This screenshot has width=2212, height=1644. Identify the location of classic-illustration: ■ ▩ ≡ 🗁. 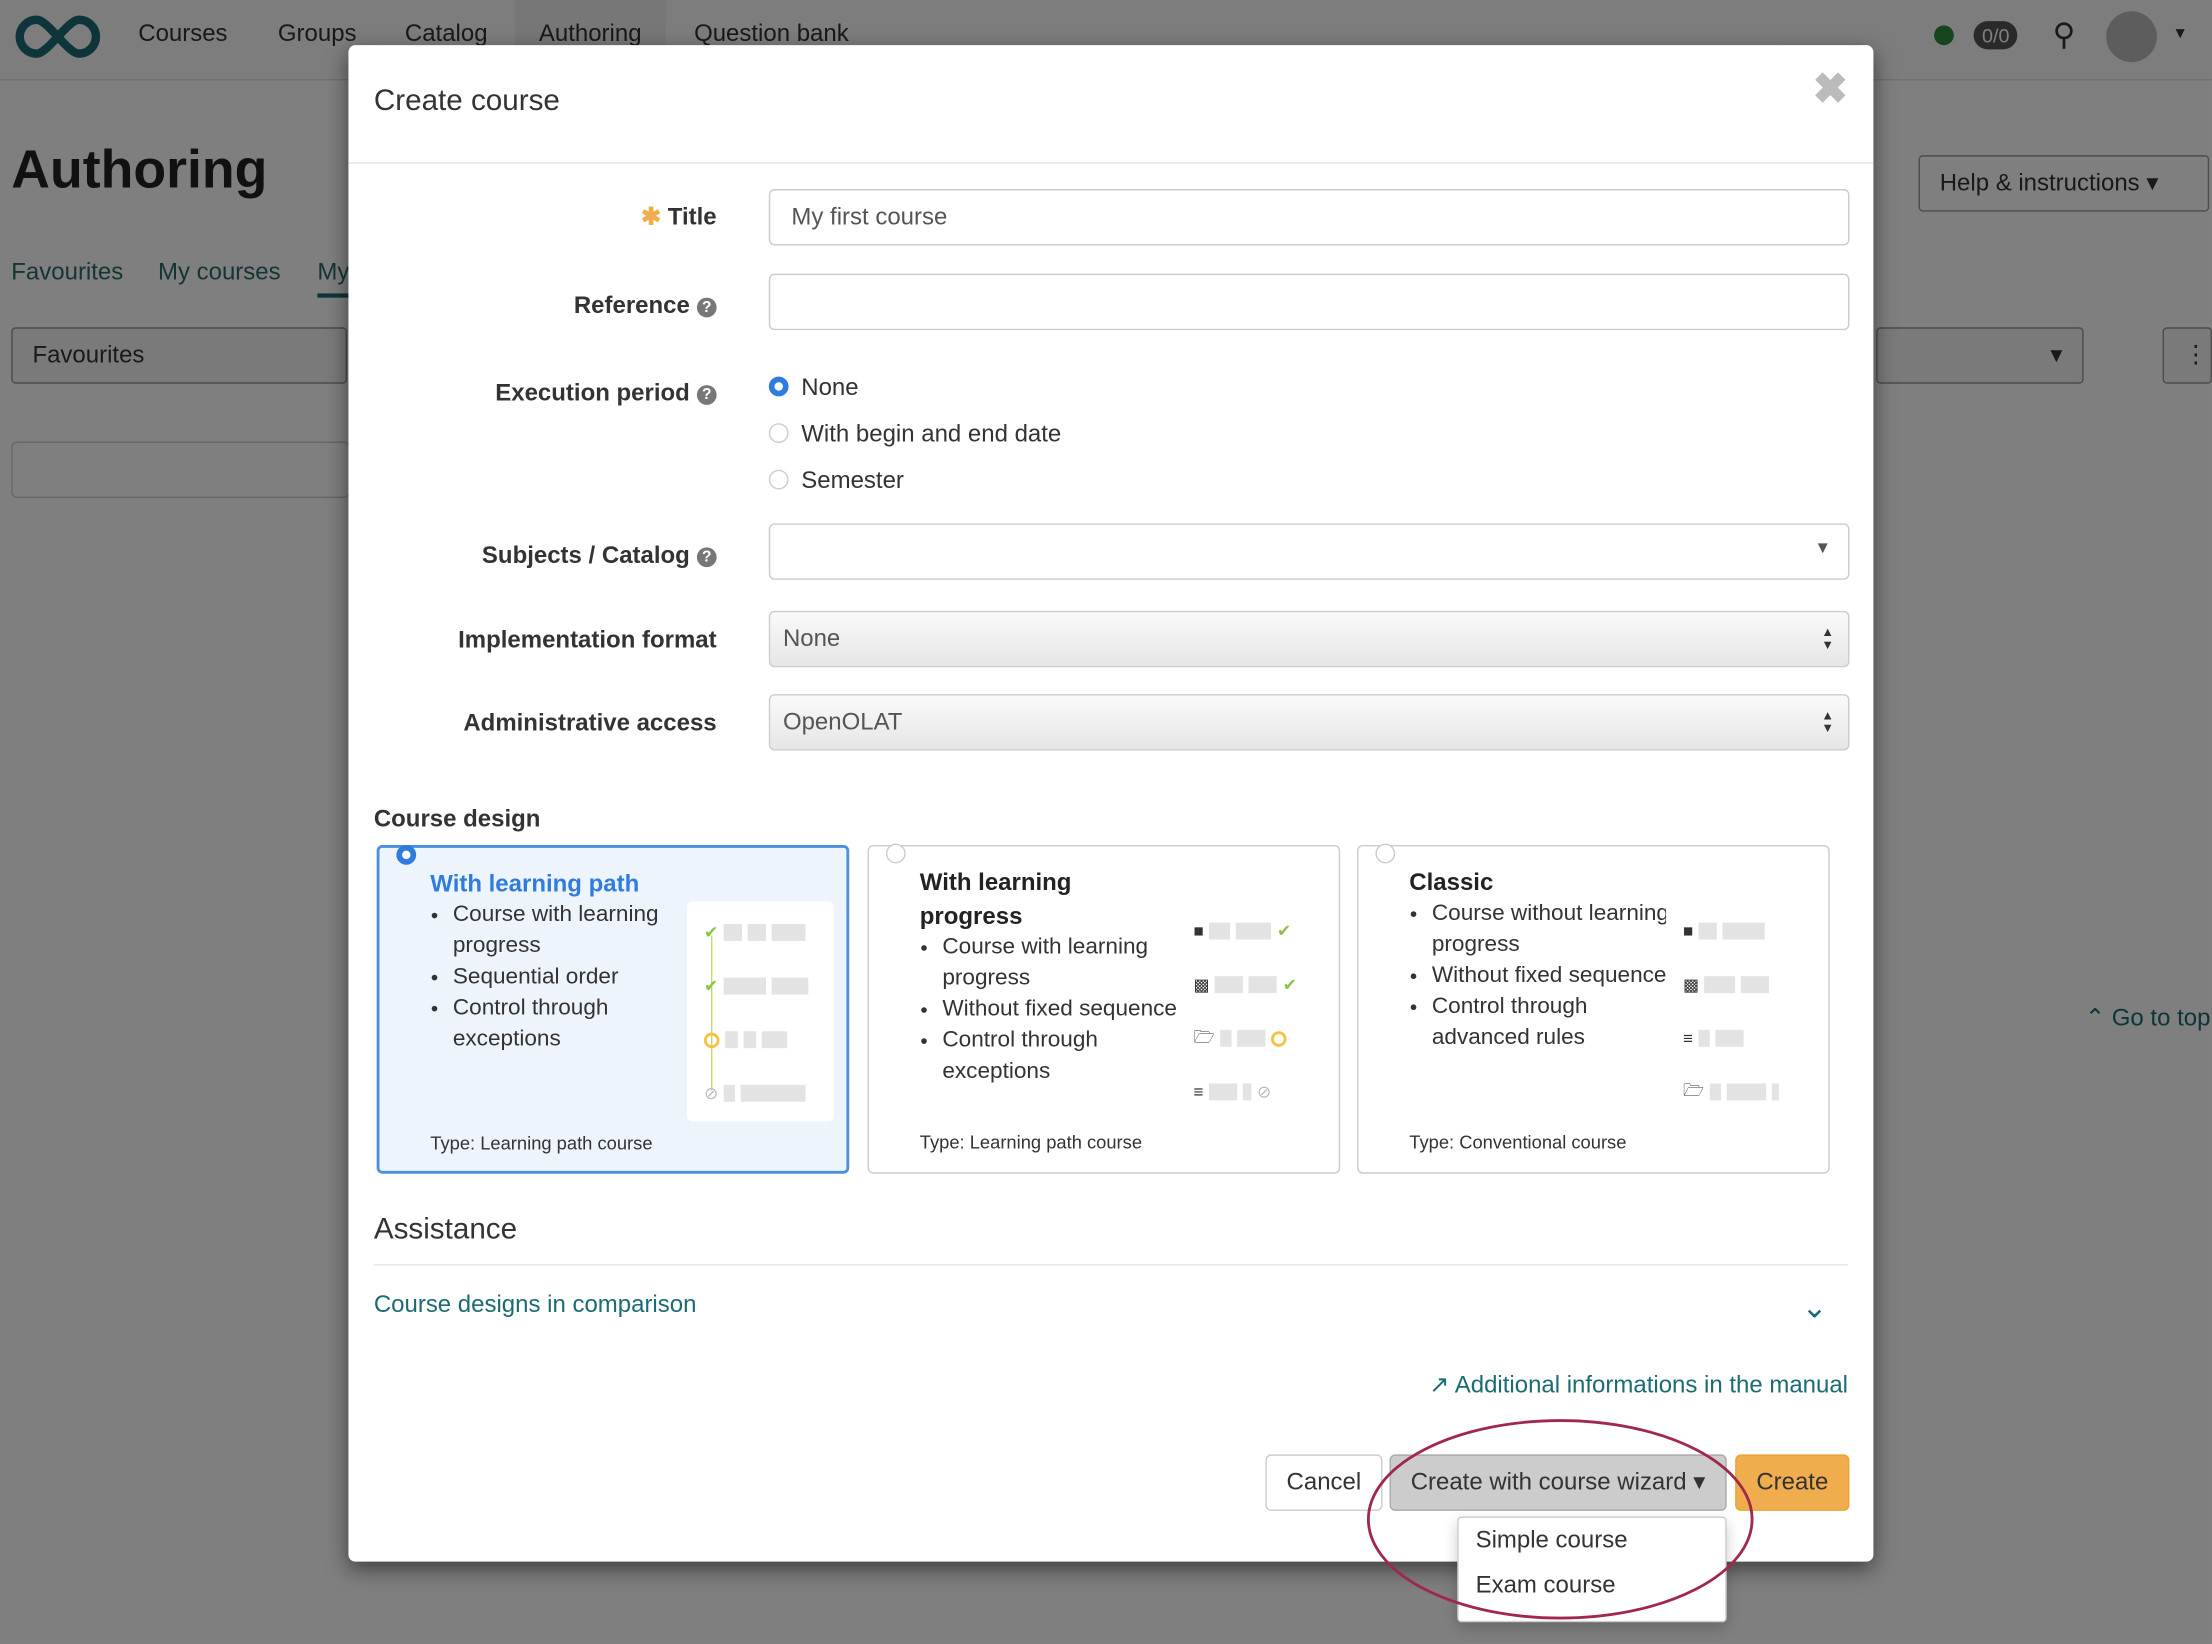
(1739, 1010).